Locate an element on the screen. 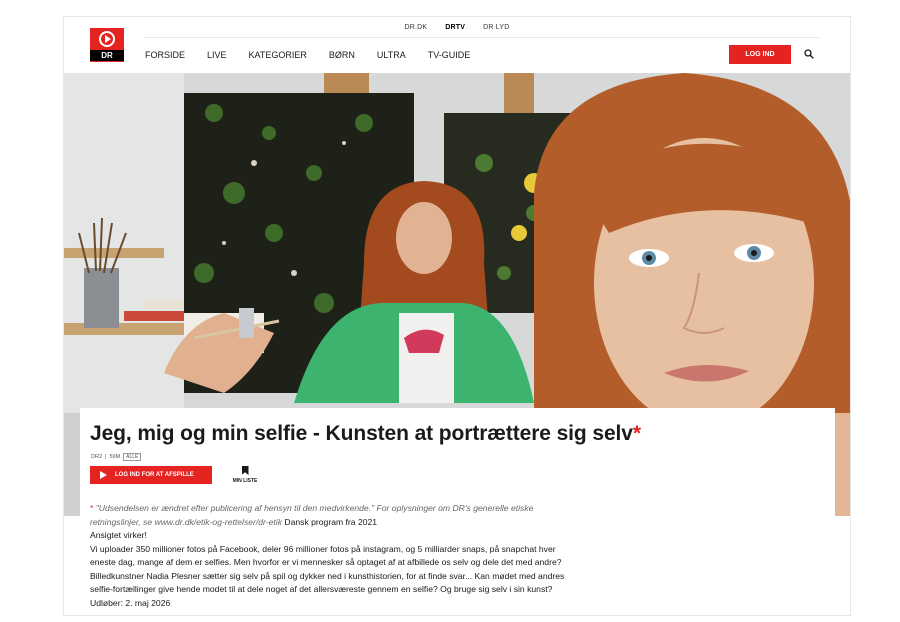  dr-logo: DR is located at coordinates (107, 45).